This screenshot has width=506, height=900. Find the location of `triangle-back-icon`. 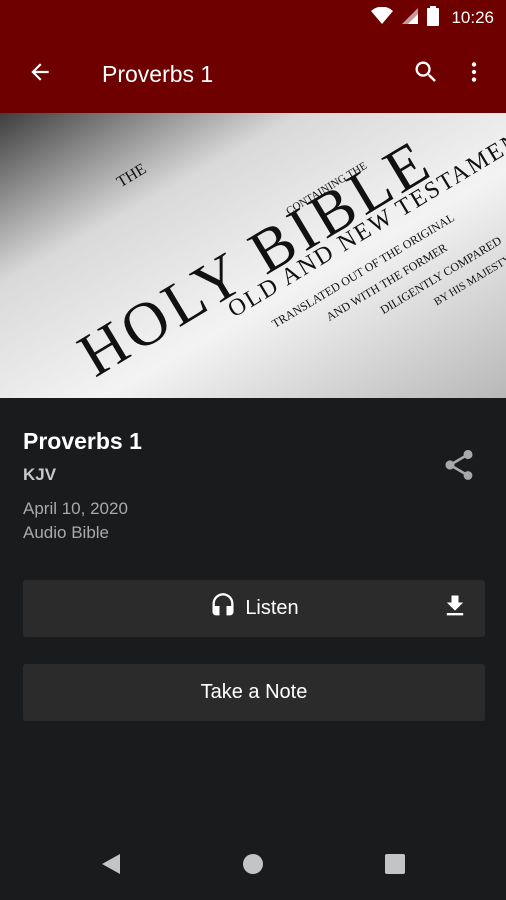

triangle-back-icon is located at coordinates (111, 866).